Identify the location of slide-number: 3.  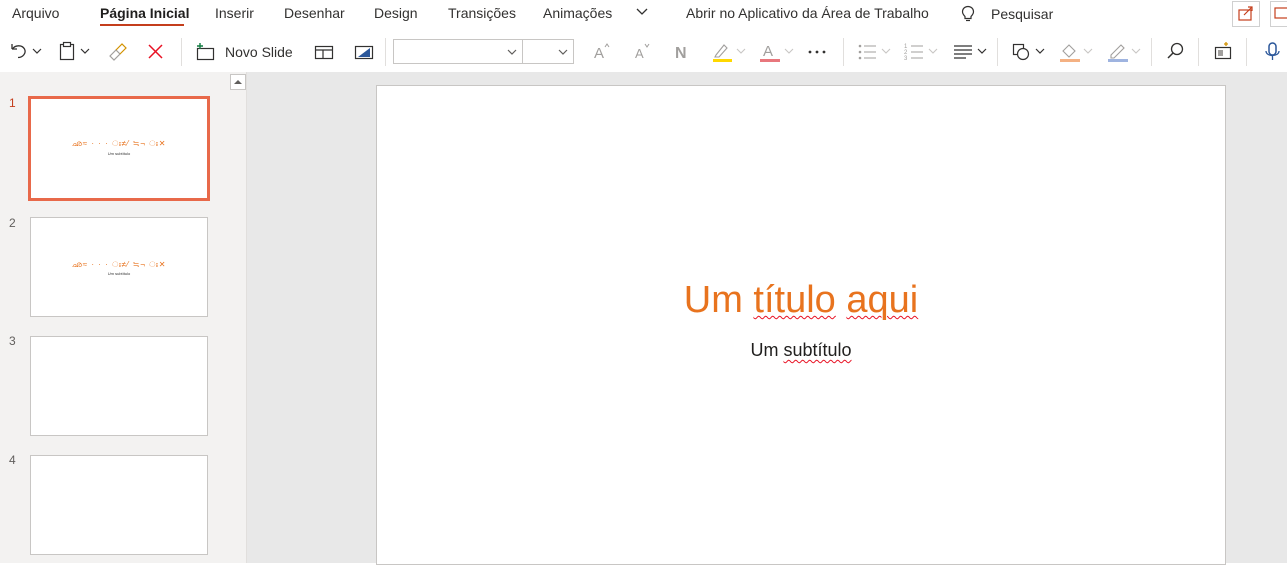
(12, 341).